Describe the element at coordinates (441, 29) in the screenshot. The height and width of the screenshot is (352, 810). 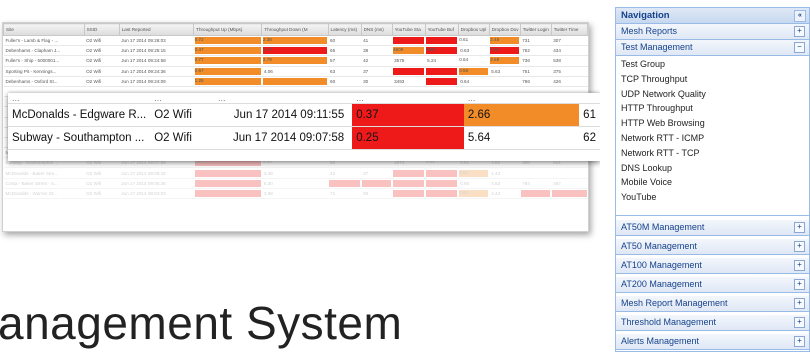
I see `column-header: YouTube Buf` at that location.